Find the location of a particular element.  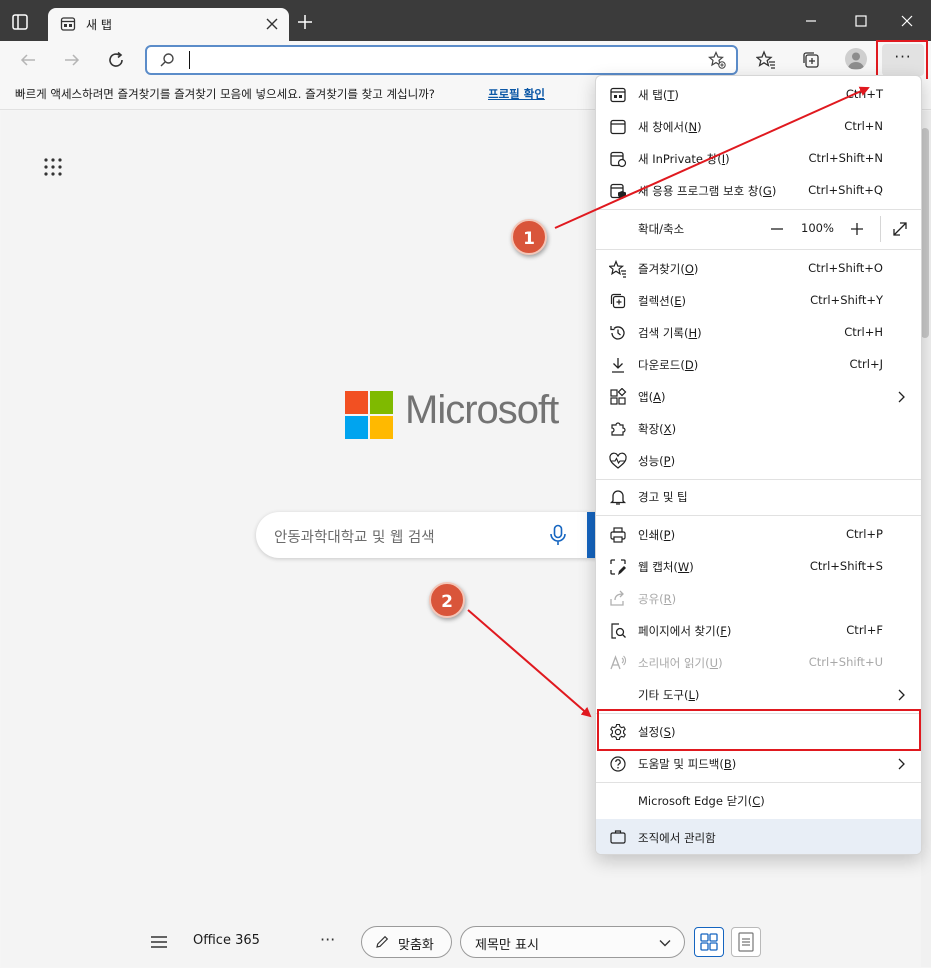

menu-item-new-window: 새 창에서(N) Ctrl+N is located at coordinates (758, 127).